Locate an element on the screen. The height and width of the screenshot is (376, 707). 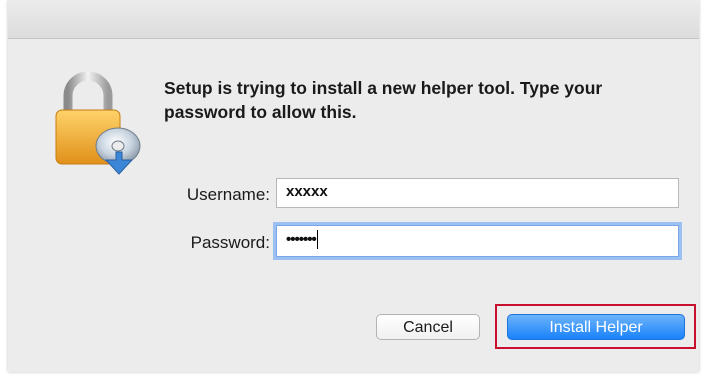
dialog-titlebar is located at coordinates (353, 19).